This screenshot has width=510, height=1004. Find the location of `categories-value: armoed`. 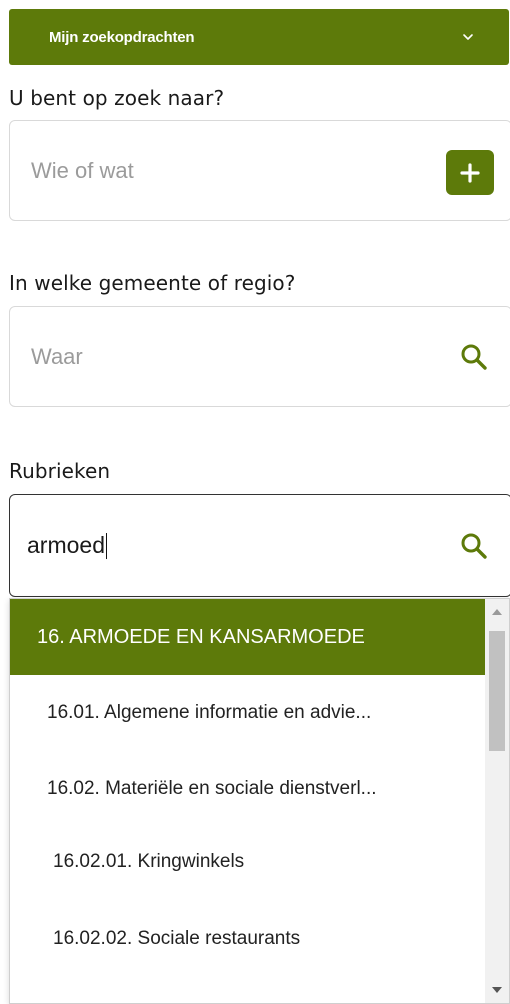

categories-value: armoed is located at coordinates (66, 544).